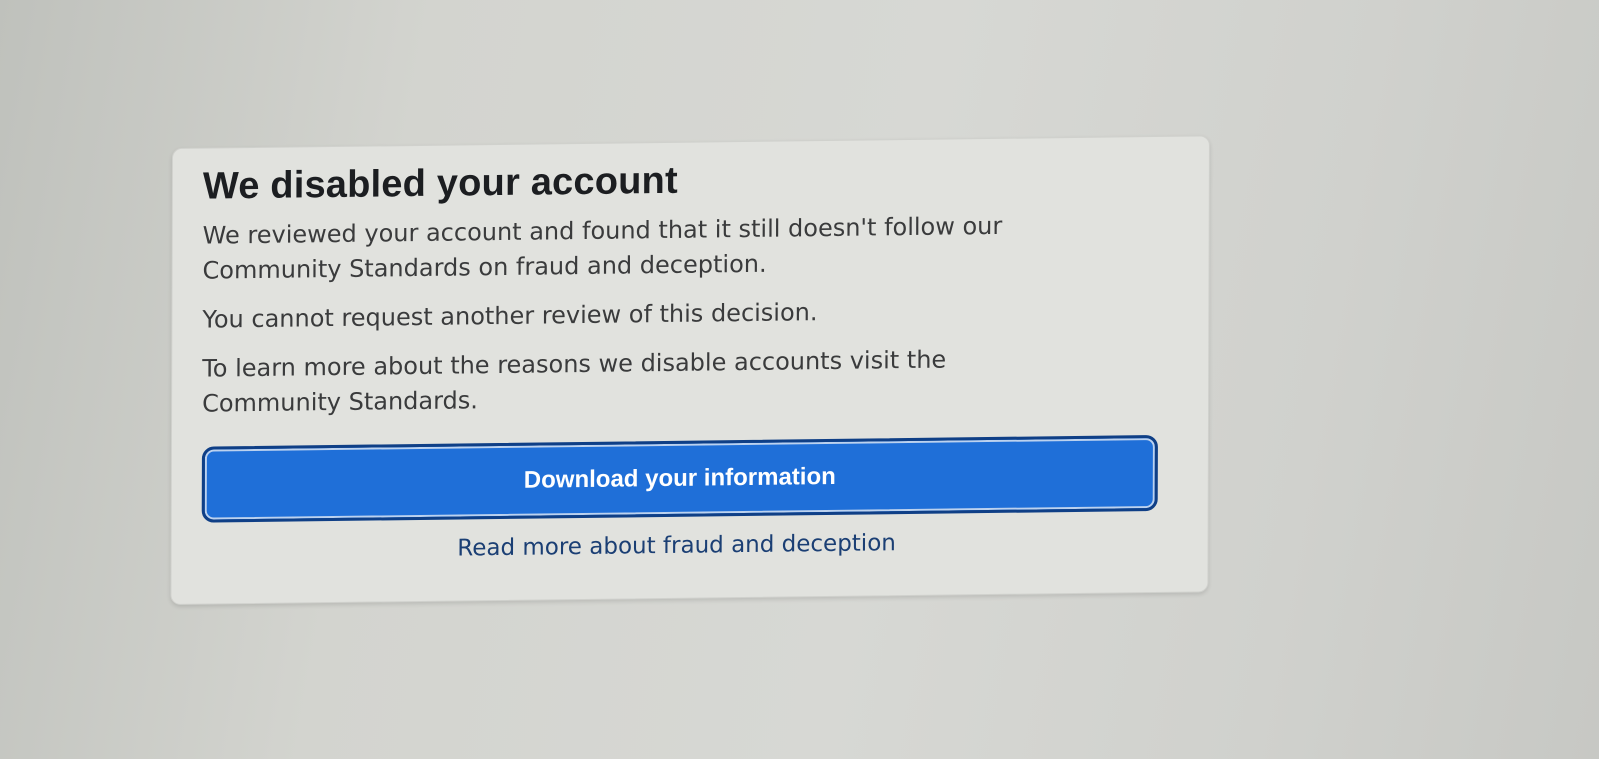 The width and height of the screenshot is (1599, 759). I want to click on card-title: We disabled your account, so click(440, 183).